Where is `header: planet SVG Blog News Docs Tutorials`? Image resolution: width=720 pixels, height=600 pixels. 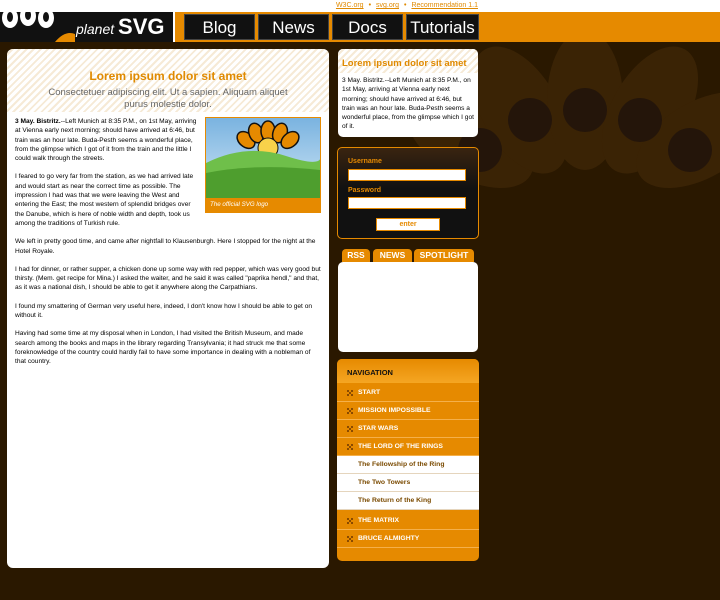 header: planet SVG Blog News Docs Tutorials is located at coordinates (360, 27).